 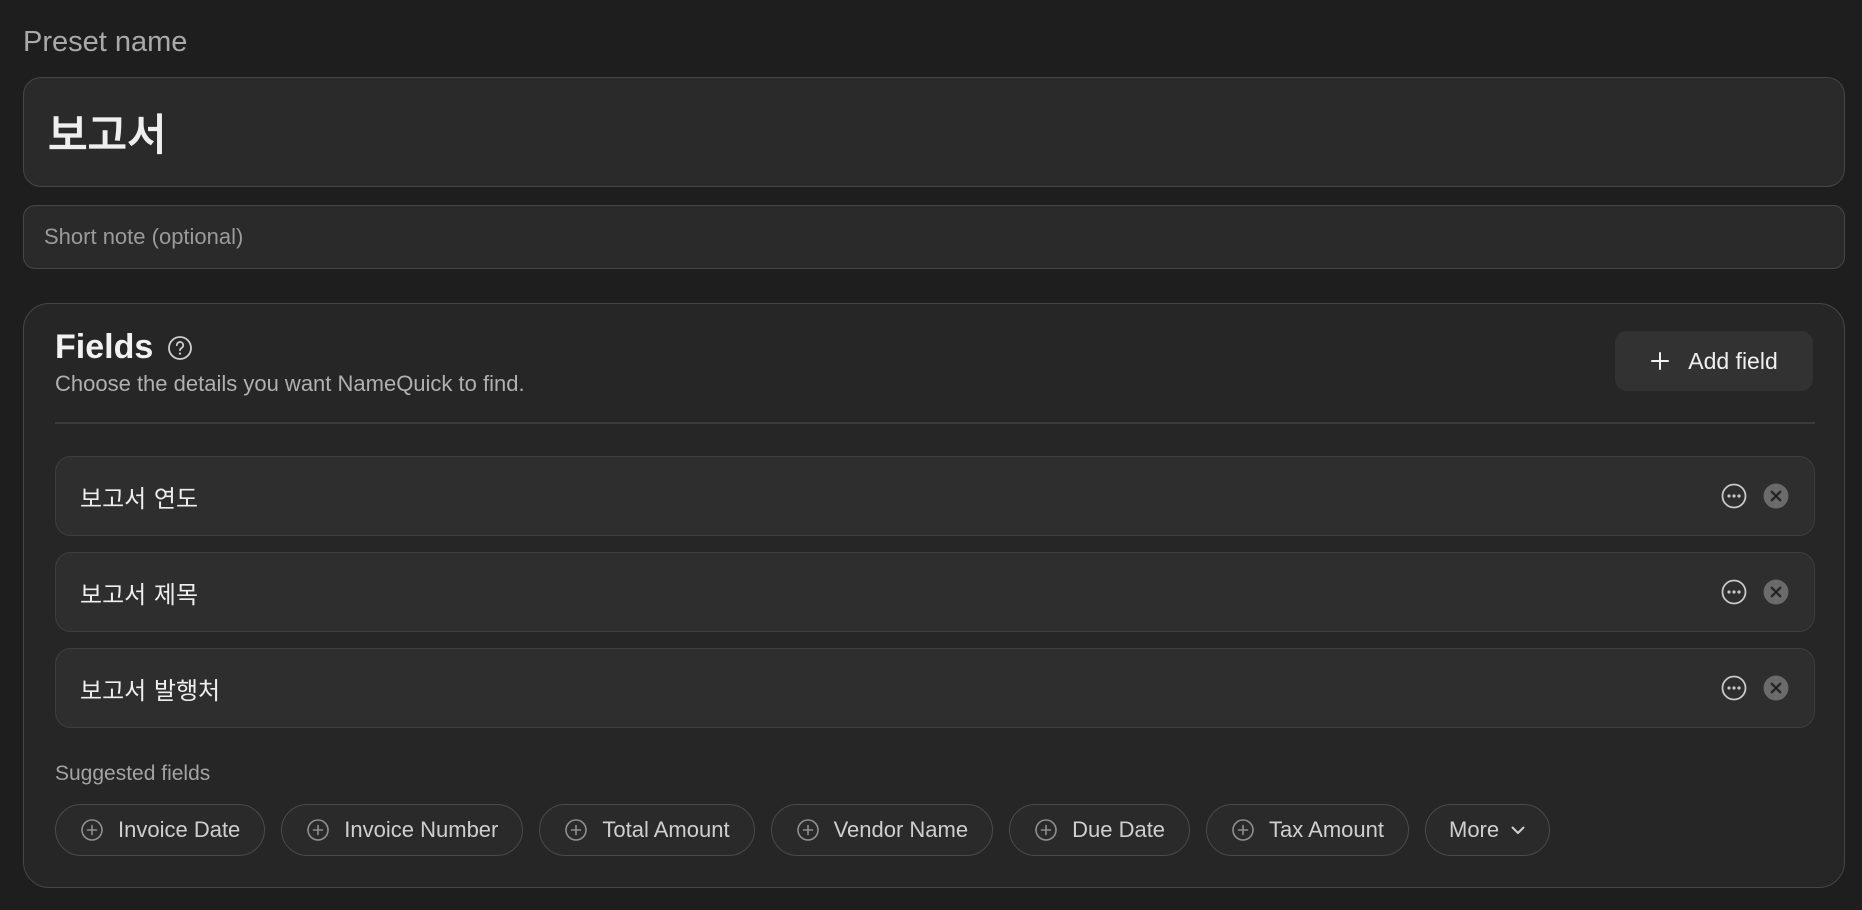 What do you see at coordinates (139, 498) in the screenshot?
I see `field-row-label: 보고서 연도` at bounding box center [139, 498].